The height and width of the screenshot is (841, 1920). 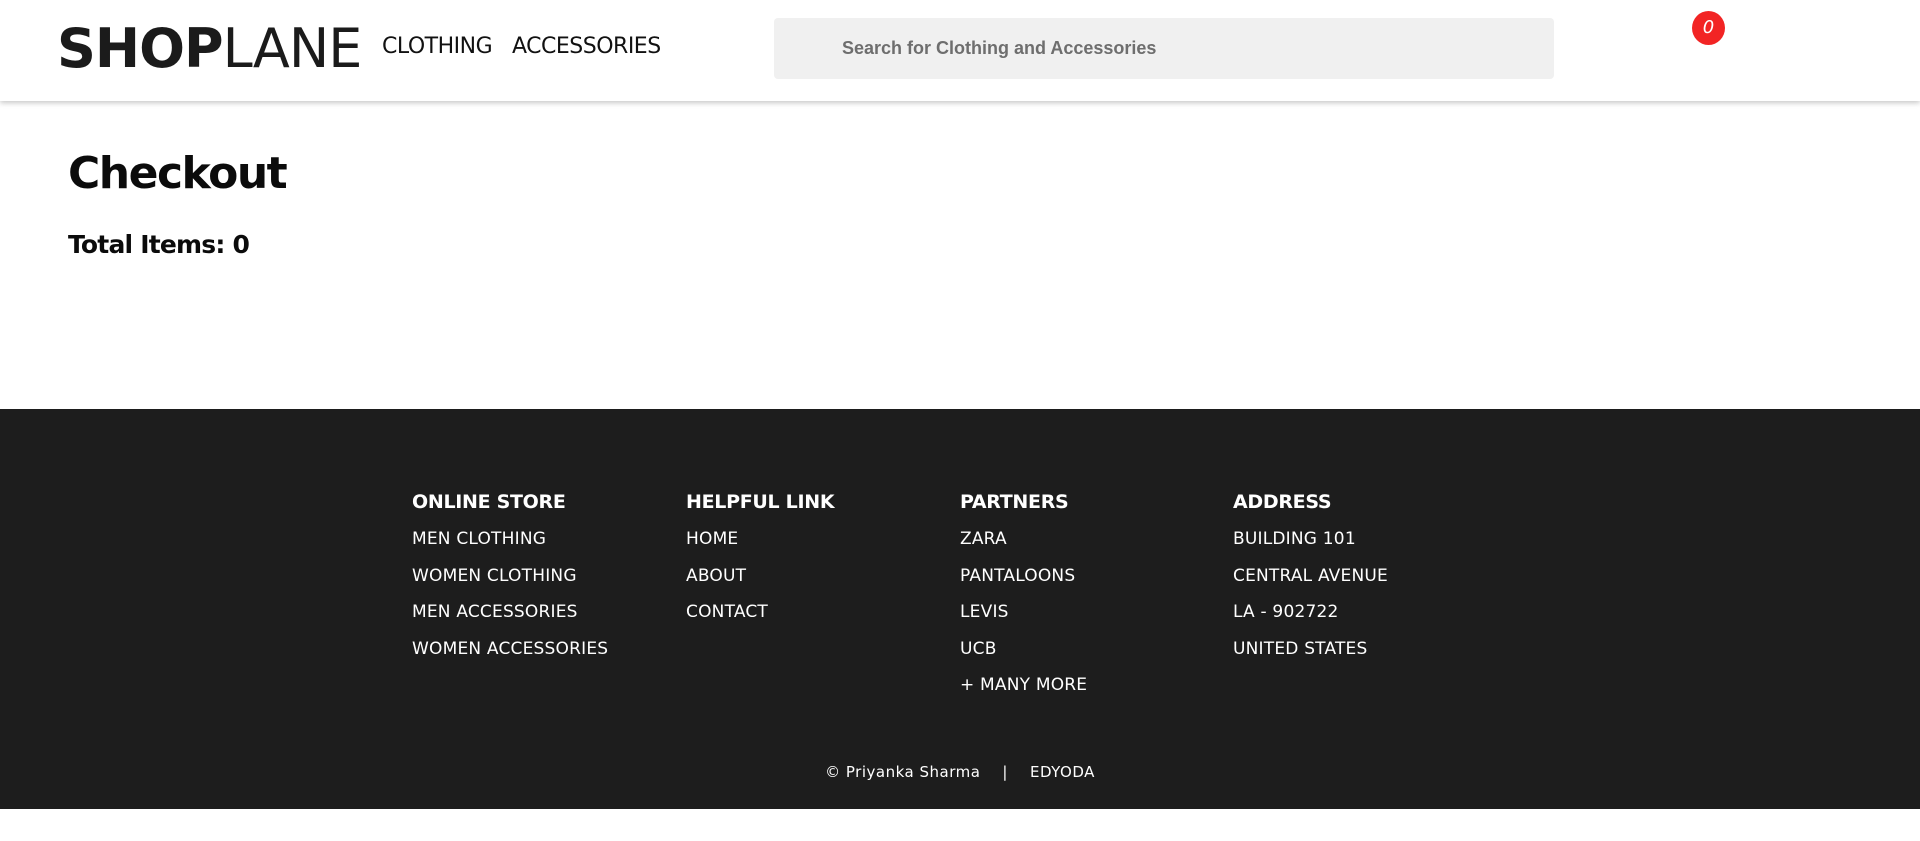 What do you see at coordinates (1014, 502) in the screenshot?
I see `footer-column-title: PARTNERS` at bounding box center [1014, 502].